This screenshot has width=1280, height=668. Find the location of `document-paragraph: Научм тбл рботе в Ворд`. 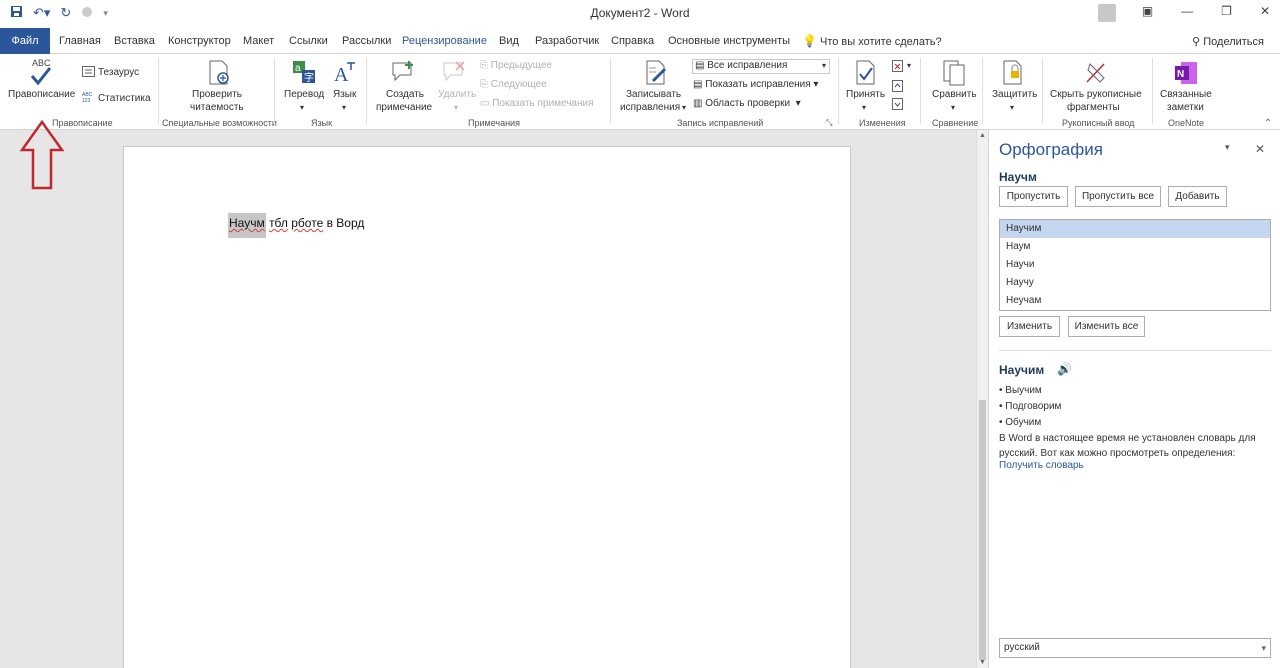

document-paragraph: Научм тбл рботе в Ворд is located at coordinates (296, 225).